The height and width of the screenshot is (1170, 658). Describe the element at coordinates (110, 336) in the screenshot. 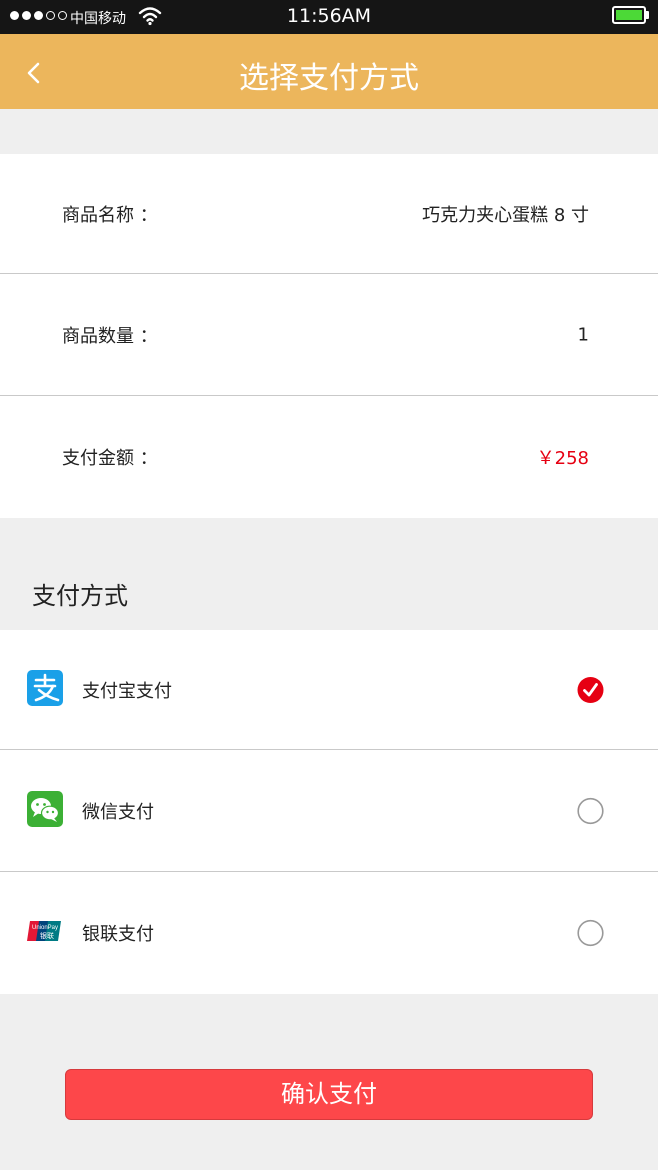

I see `product-quantity-label: 商品数量 ：` at that location.